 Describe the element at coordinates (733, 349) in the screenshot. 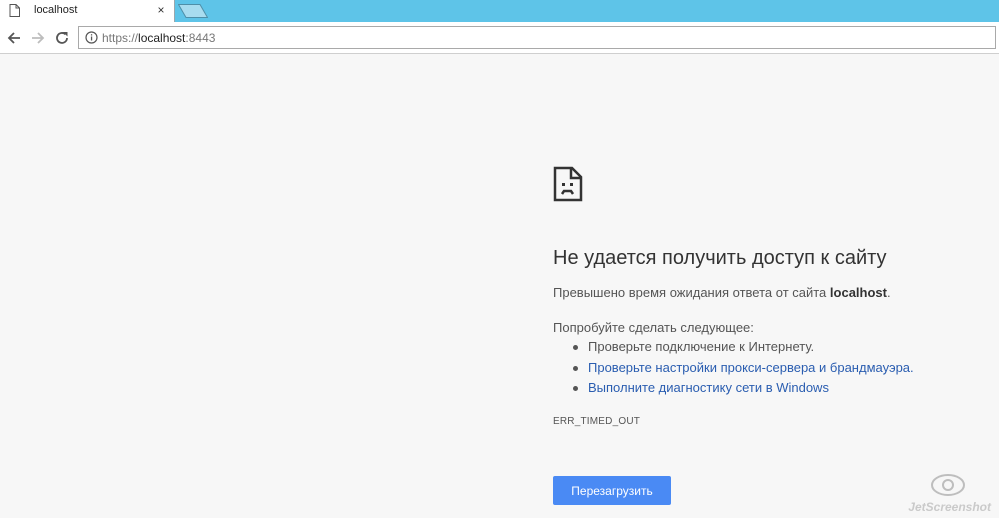

I see `suggestion-check-connection: Проверьте подключение к Интернету.` at that location.